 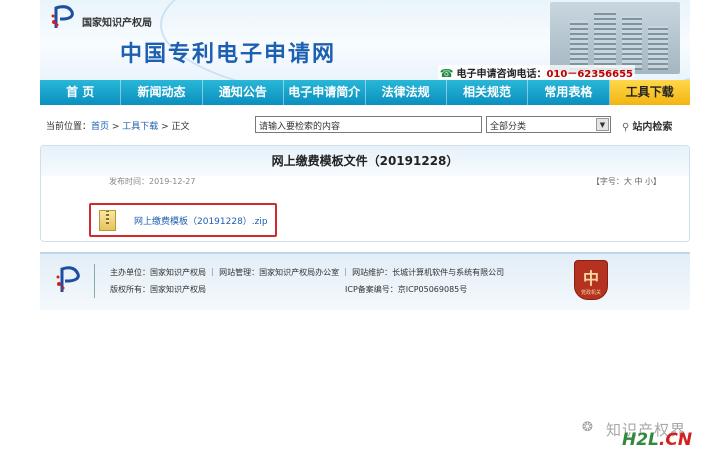 I want to click on badge-text: 党政机关, so click(x=590, y=293).